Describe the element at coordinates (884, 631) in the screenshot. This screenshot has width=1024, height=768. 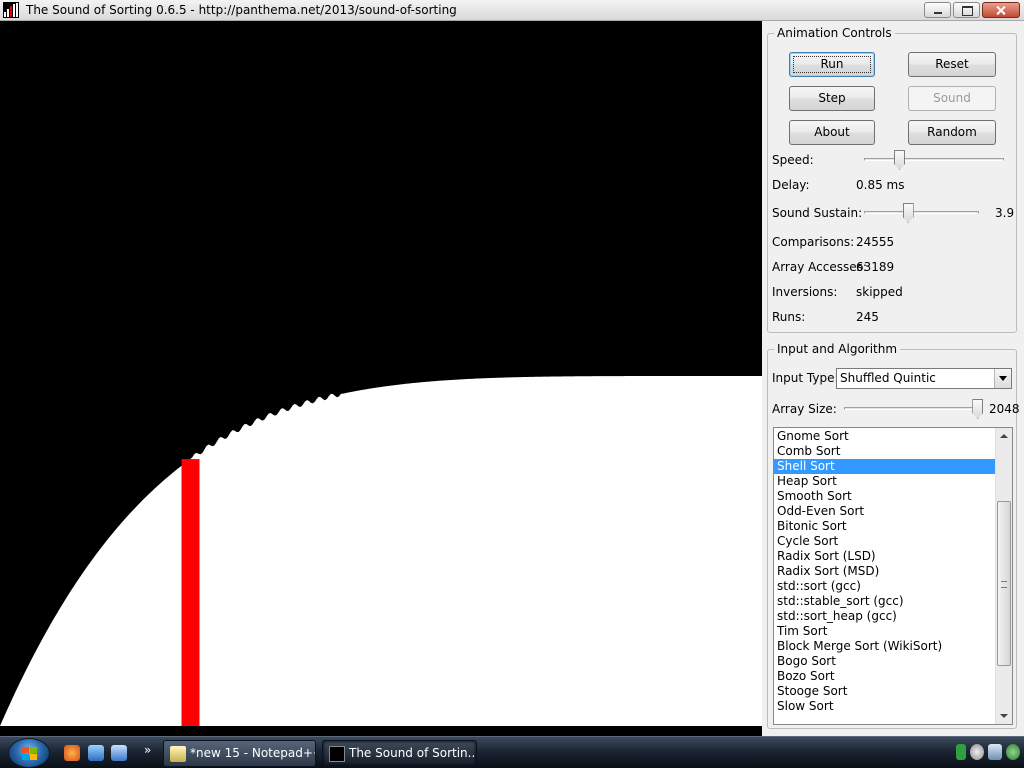
I see `algorithm-list-item: Tim Sort` at that location.